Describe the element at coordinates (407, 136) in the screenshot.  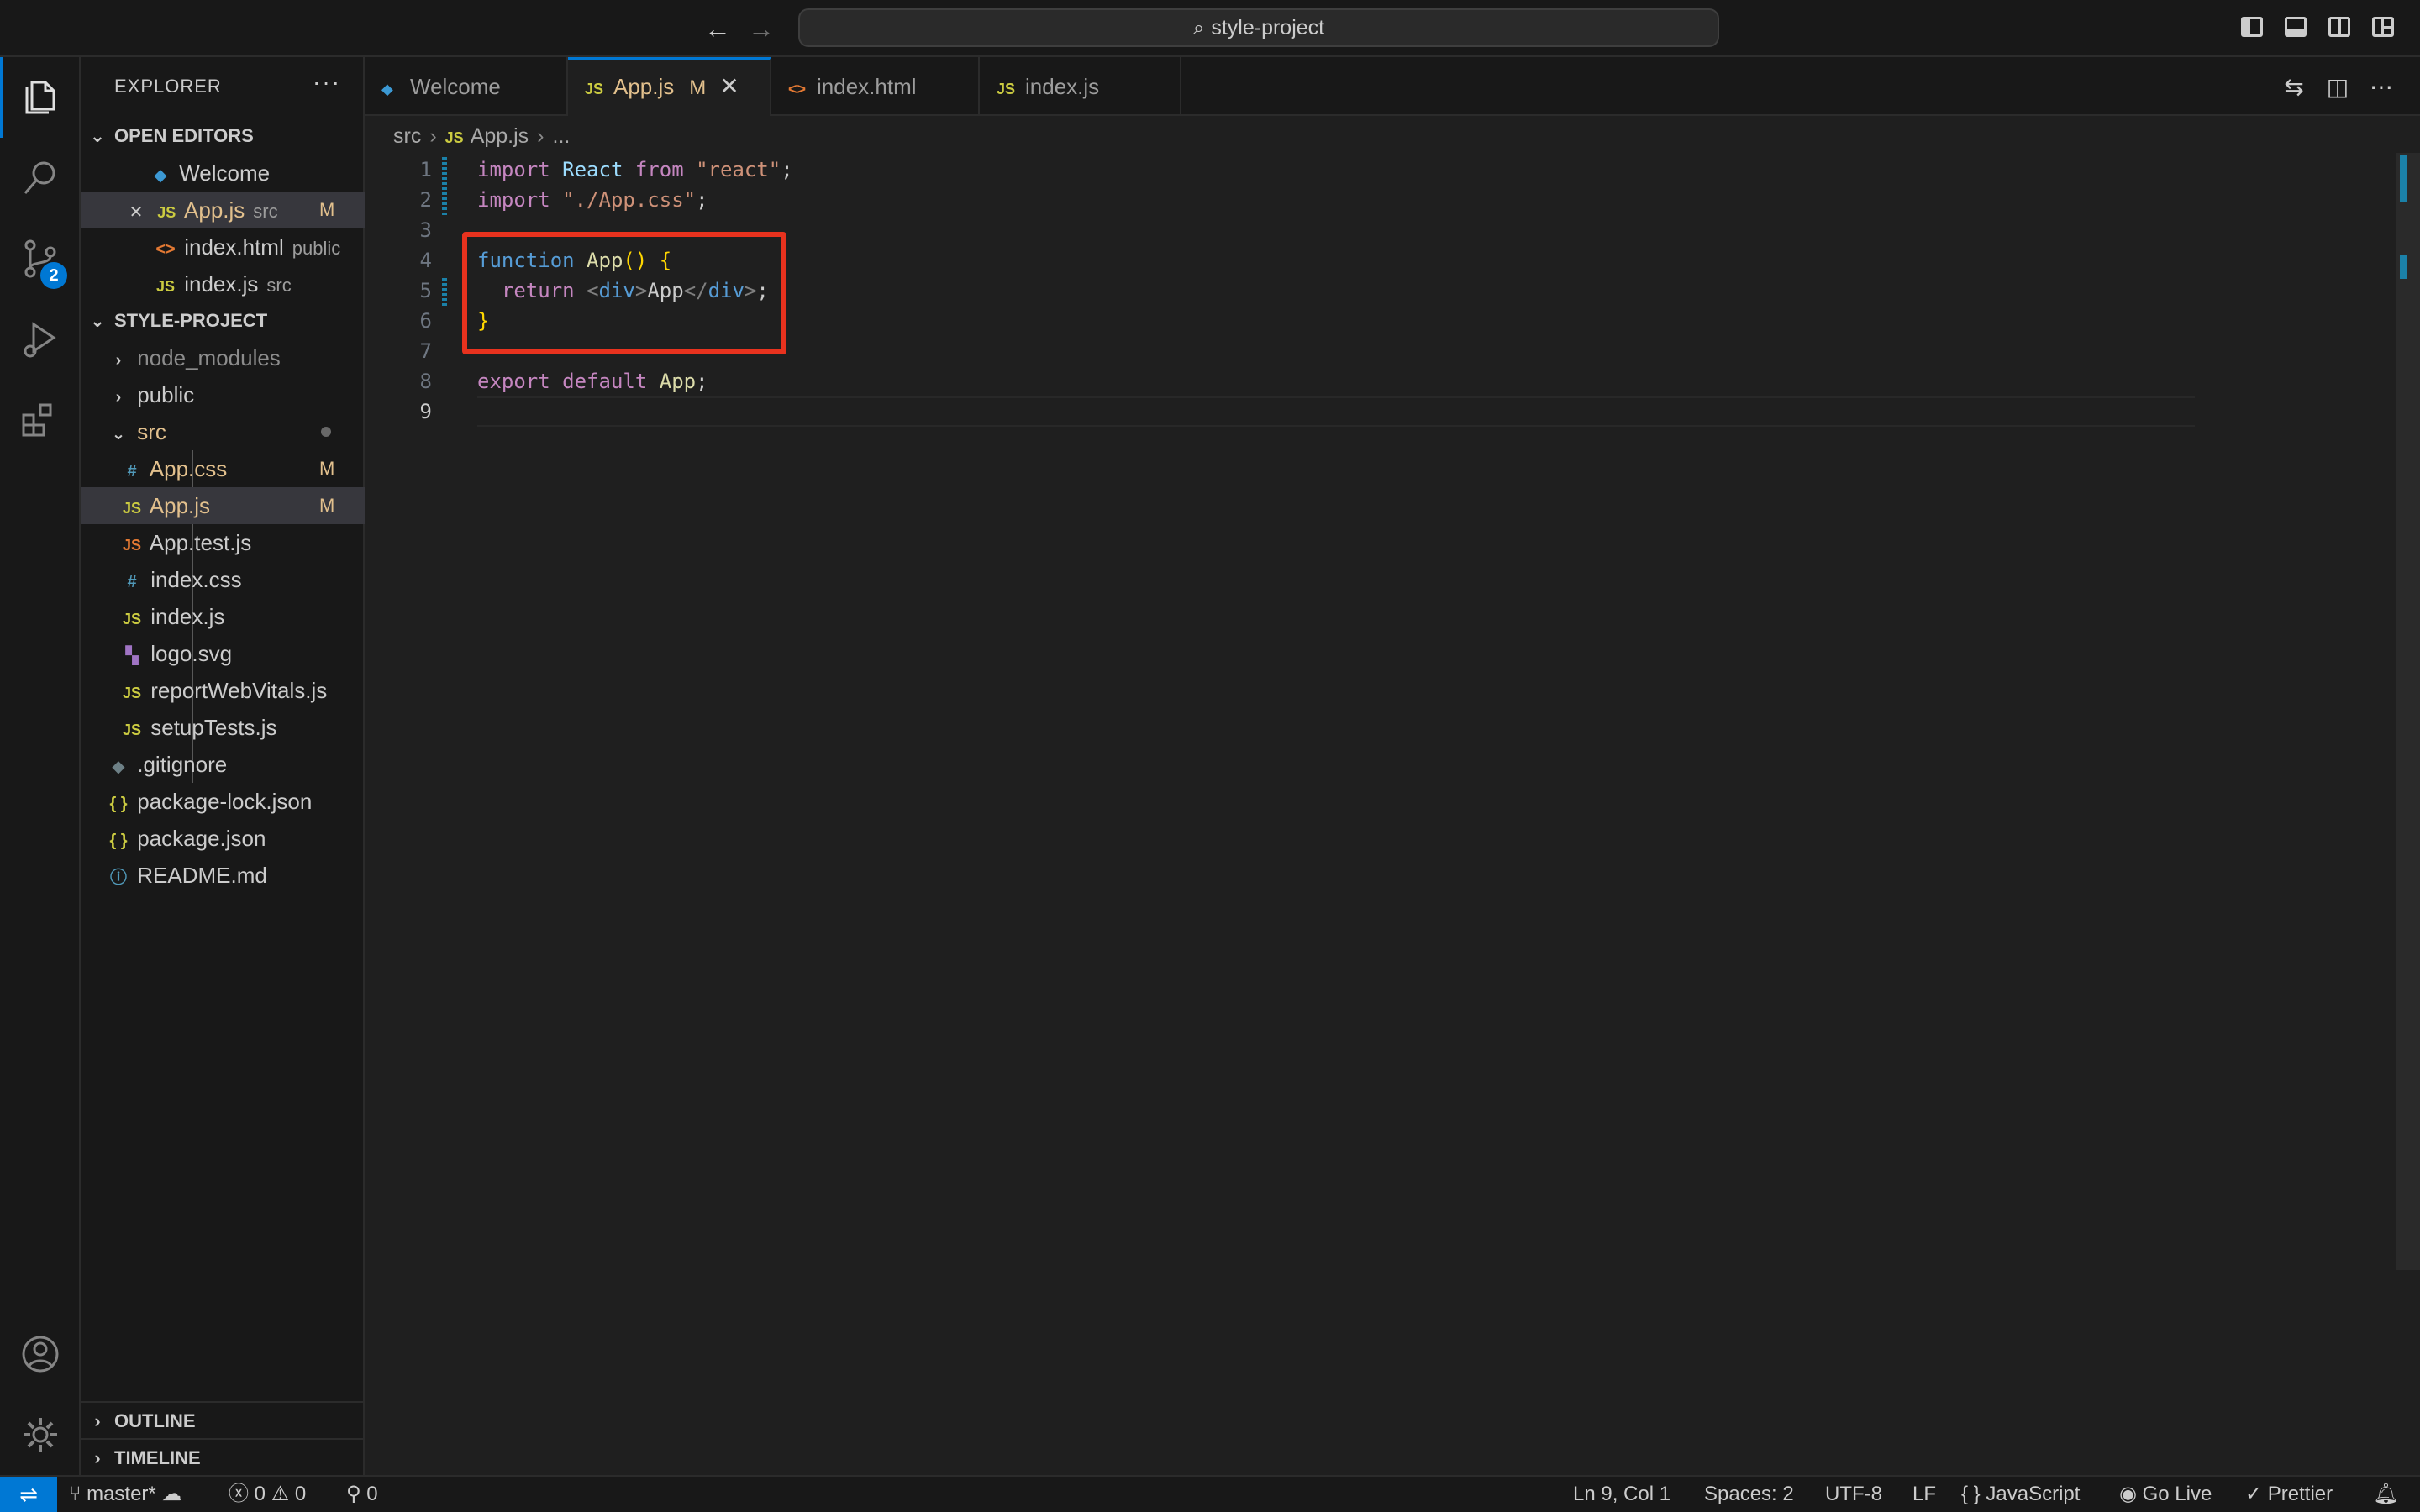
I see `breadcrumb-folder: src` at that location.